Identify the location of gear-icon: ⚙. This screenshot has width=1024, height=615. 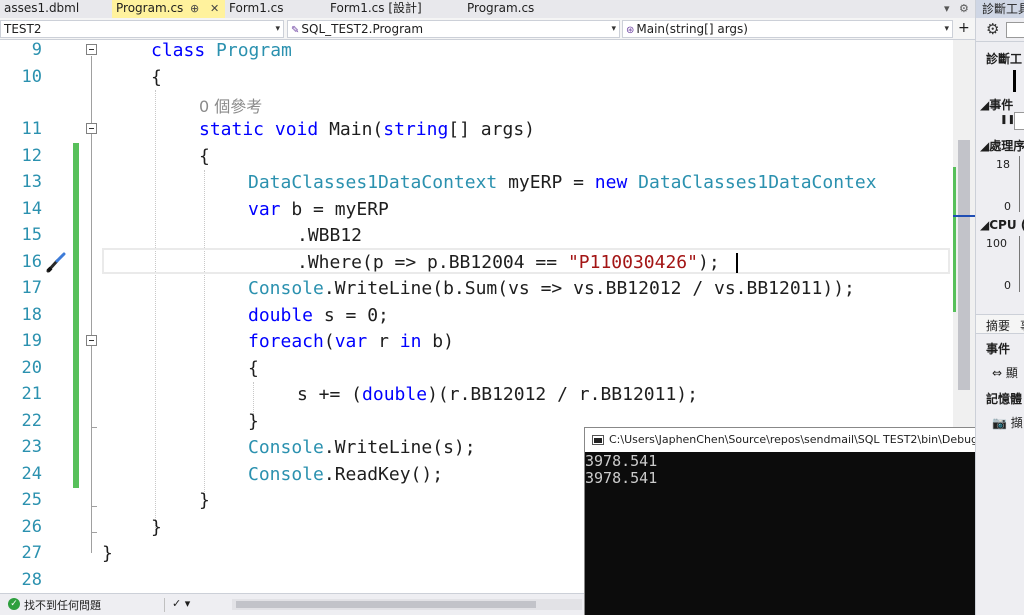
(992, 29).